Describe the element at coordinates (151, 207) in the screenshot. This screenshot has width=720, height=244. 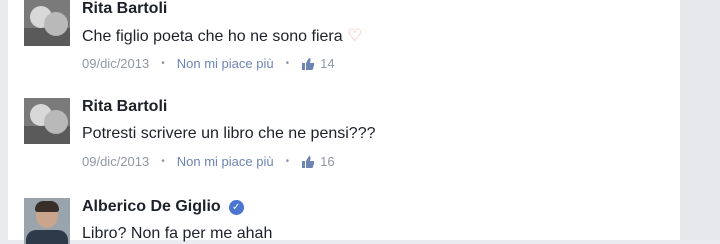
I see `comment-author: Alberico De Giglio` at that location.